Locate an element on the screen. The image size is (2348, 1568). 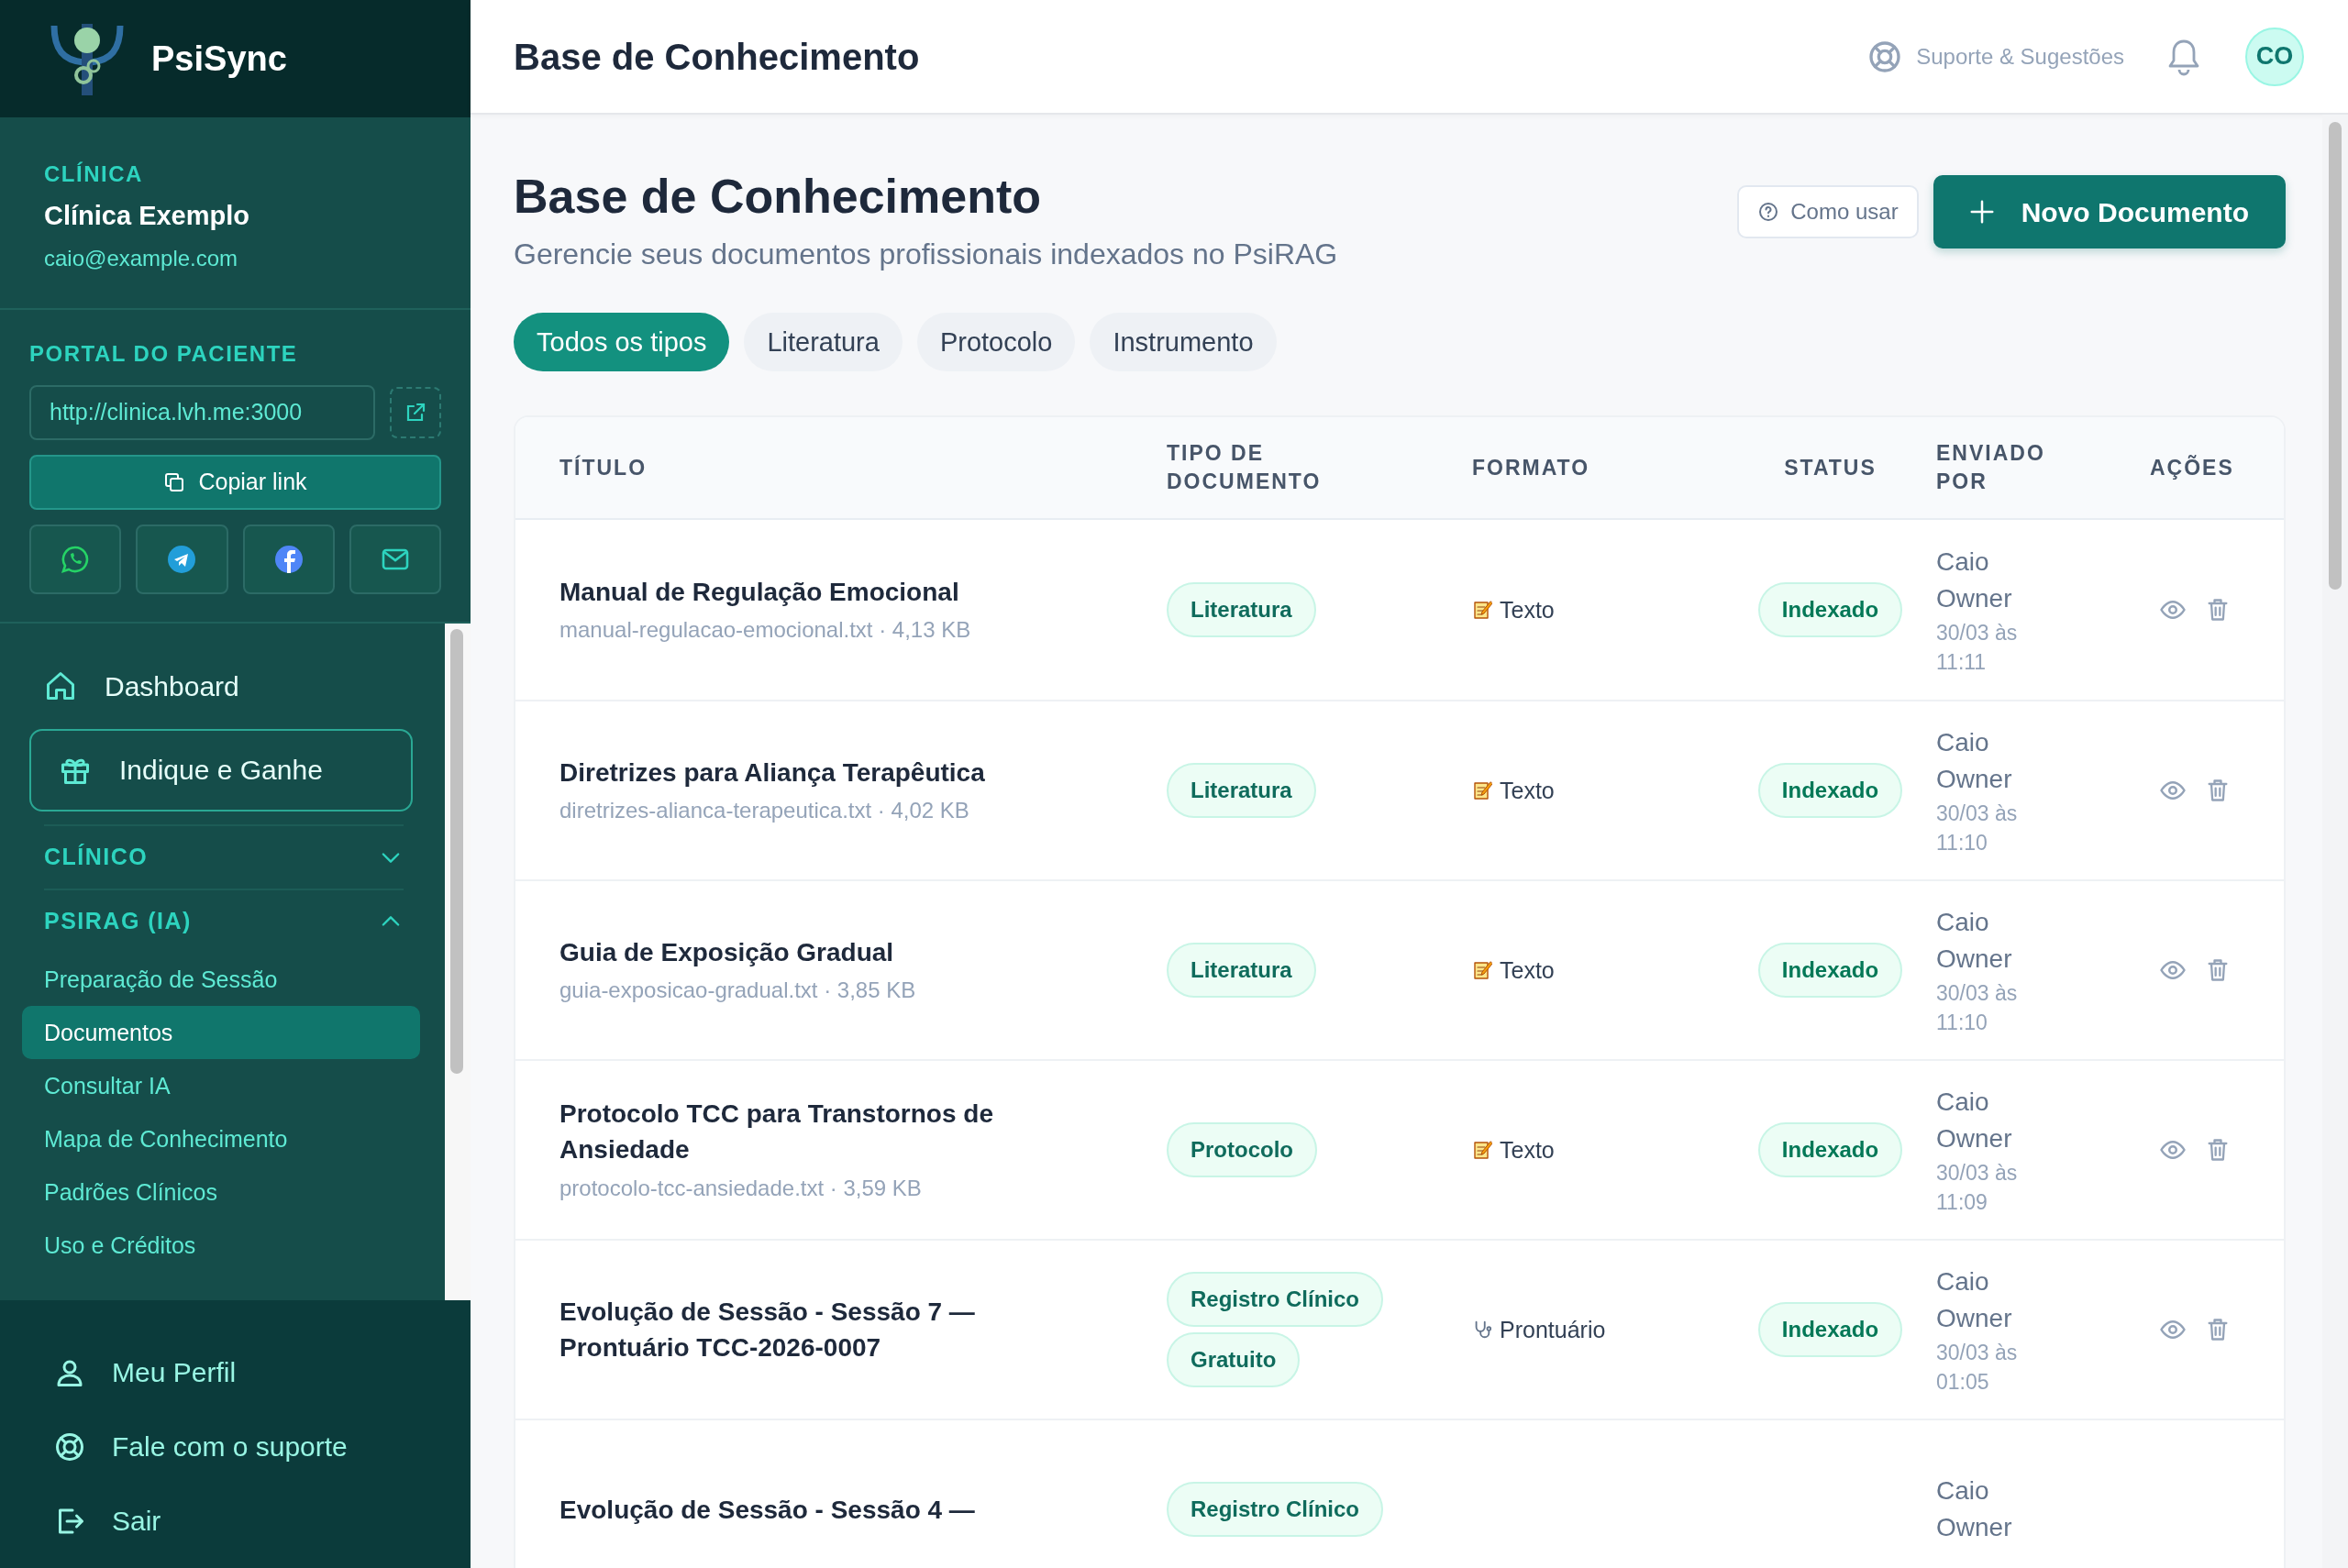
phone-bubble-icon is located at coordinates (76, 559).